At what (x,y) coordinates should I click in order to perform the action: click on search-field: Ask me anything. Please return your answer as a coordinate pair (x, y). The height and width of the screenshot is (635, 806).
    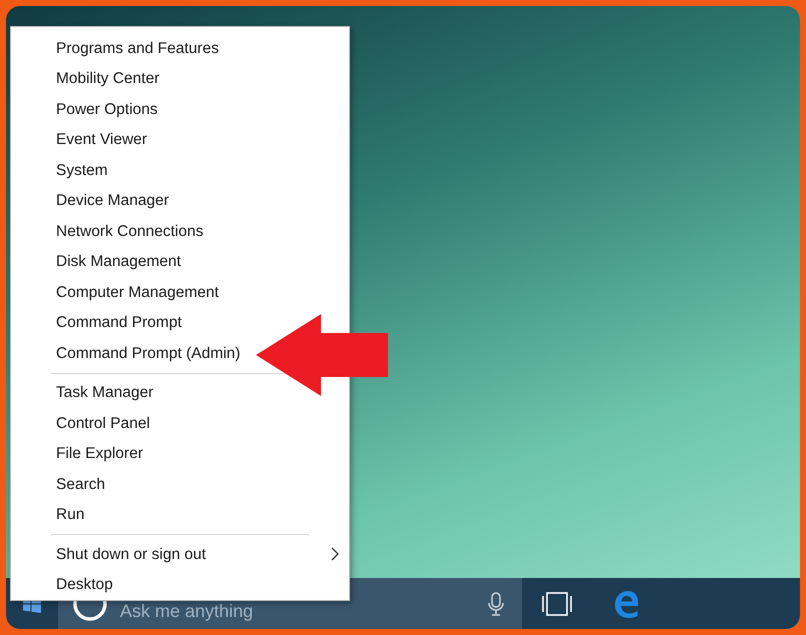
    Looking at the image, I should click on (304, 610).